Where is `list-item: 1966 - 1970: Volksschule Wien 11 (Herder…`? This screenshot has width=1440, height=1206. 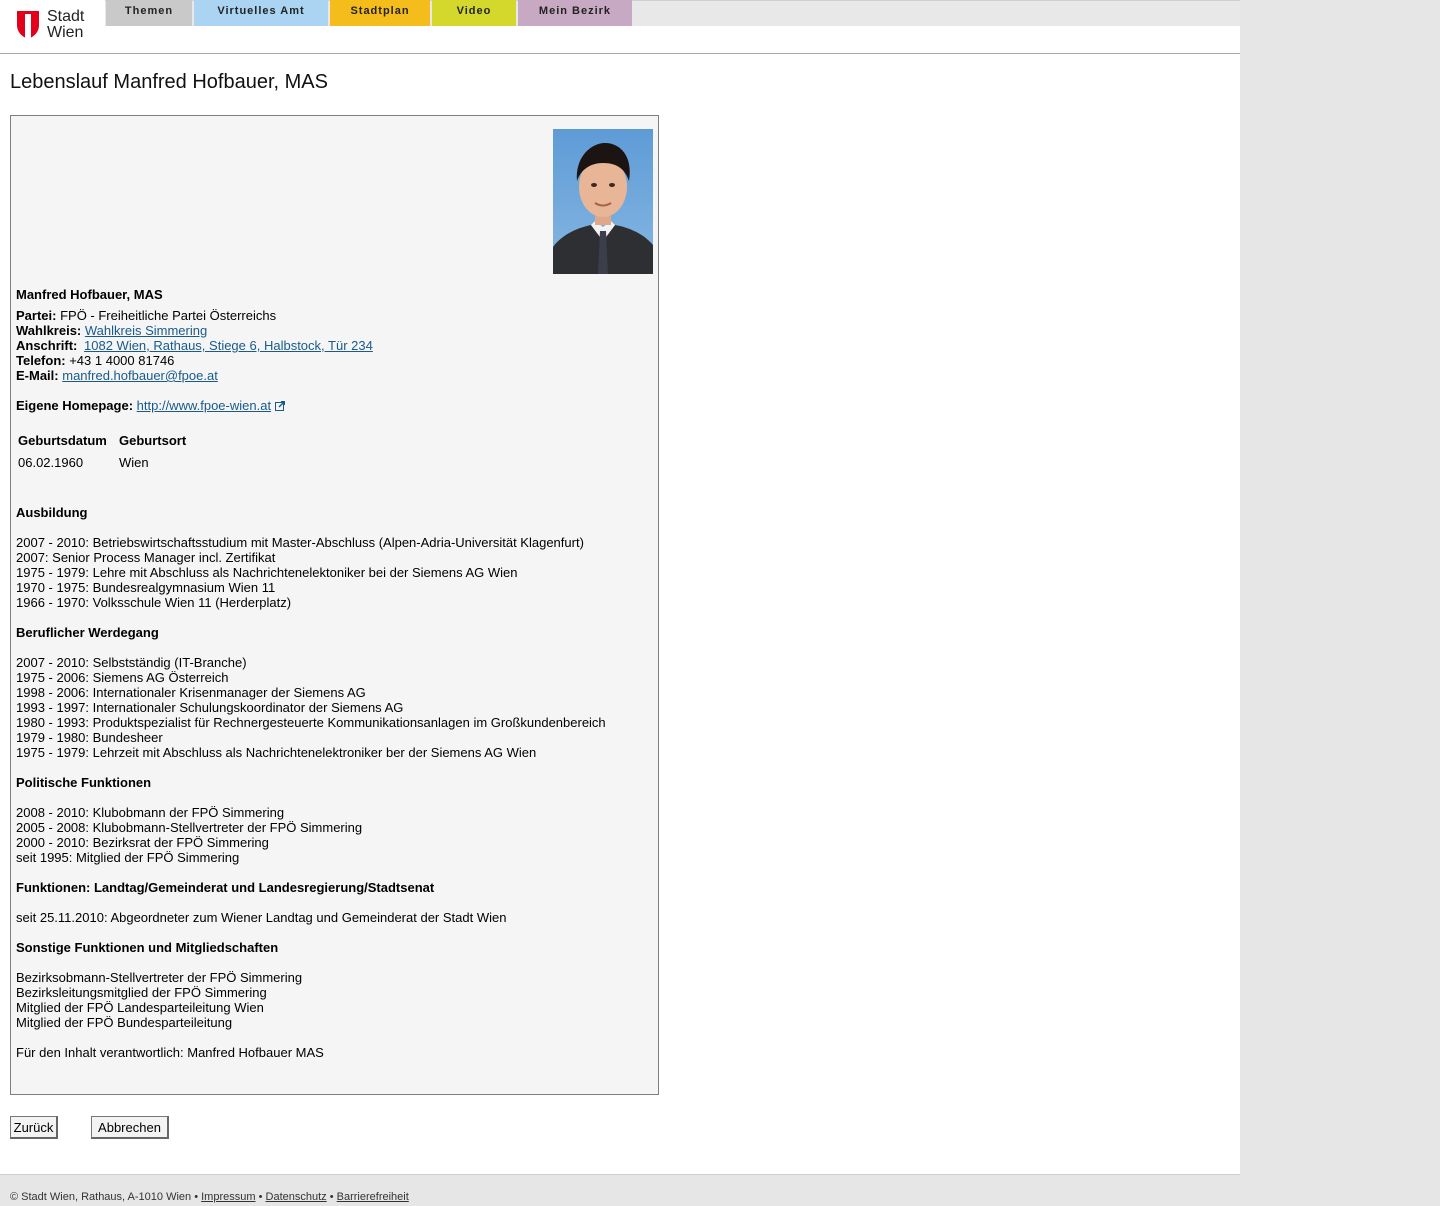
list-item: 1966 - 1970: Volksschule Wien 11 (Herder… is located at coordinates (154, 602).